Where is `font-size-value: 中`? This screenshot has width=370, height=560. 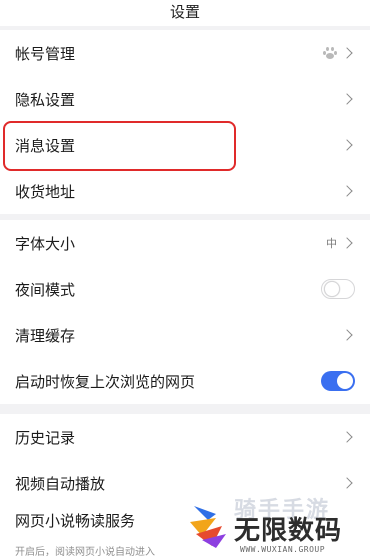
font-size-value: 中 is located at coordinates (331, 243).